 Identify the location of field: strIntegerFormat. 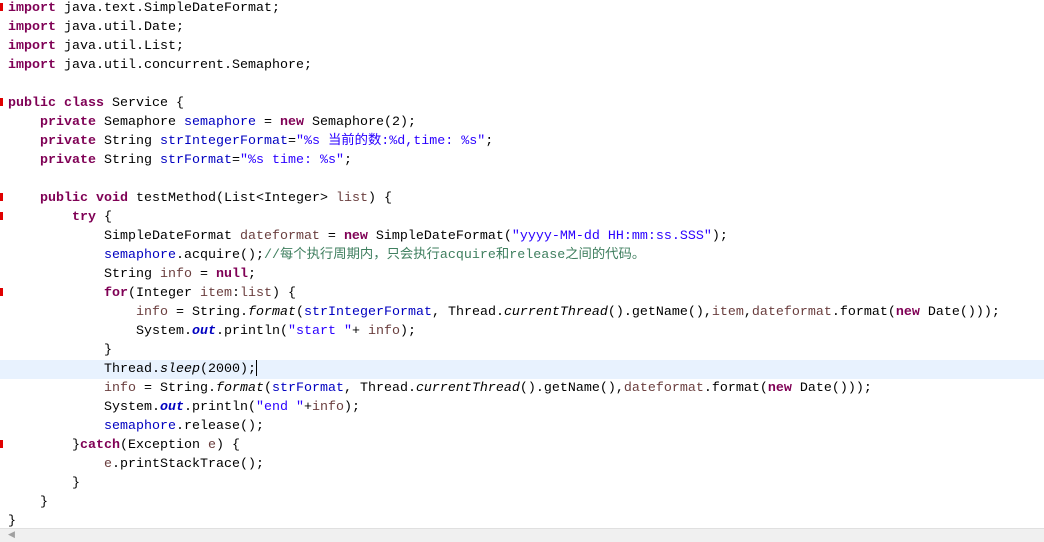
(224, 141).